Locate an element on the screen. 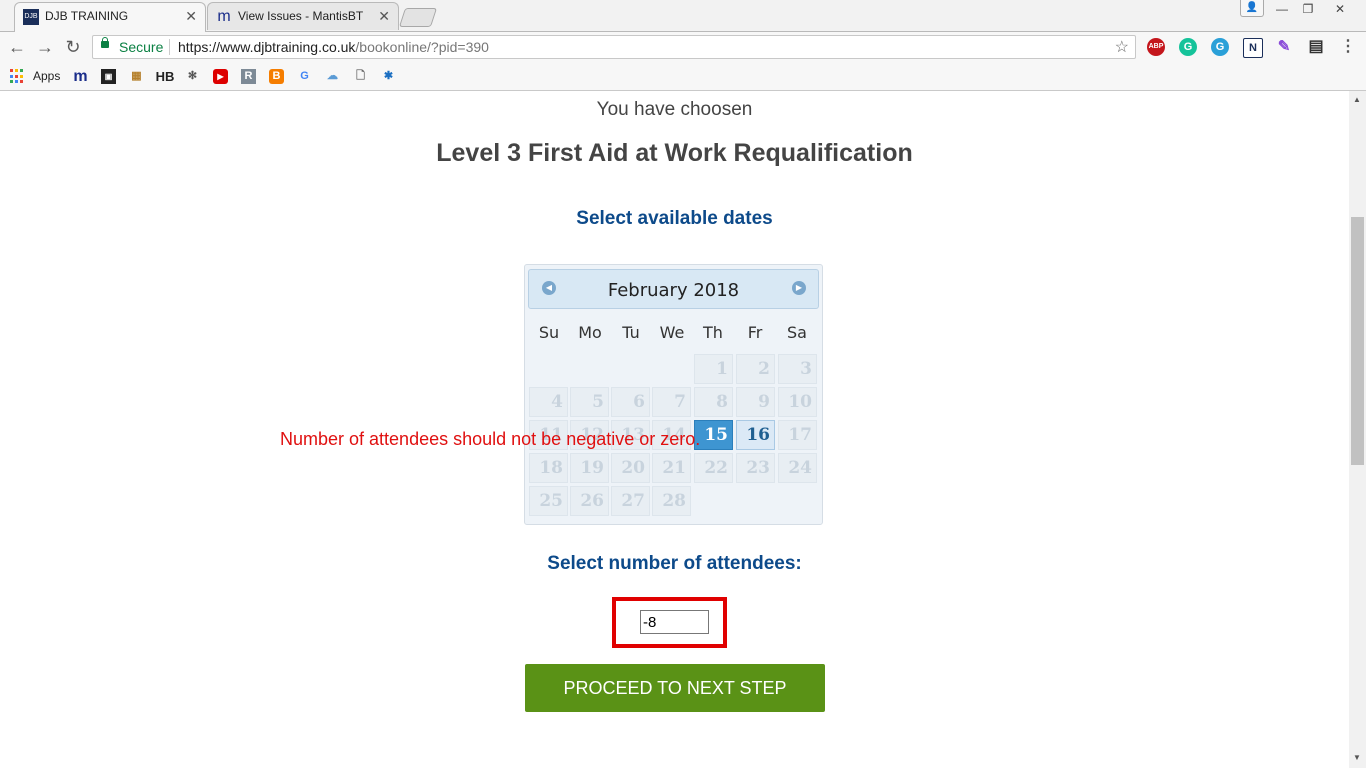  youtube-icon: ▶ is located at coordinates (220, 76).